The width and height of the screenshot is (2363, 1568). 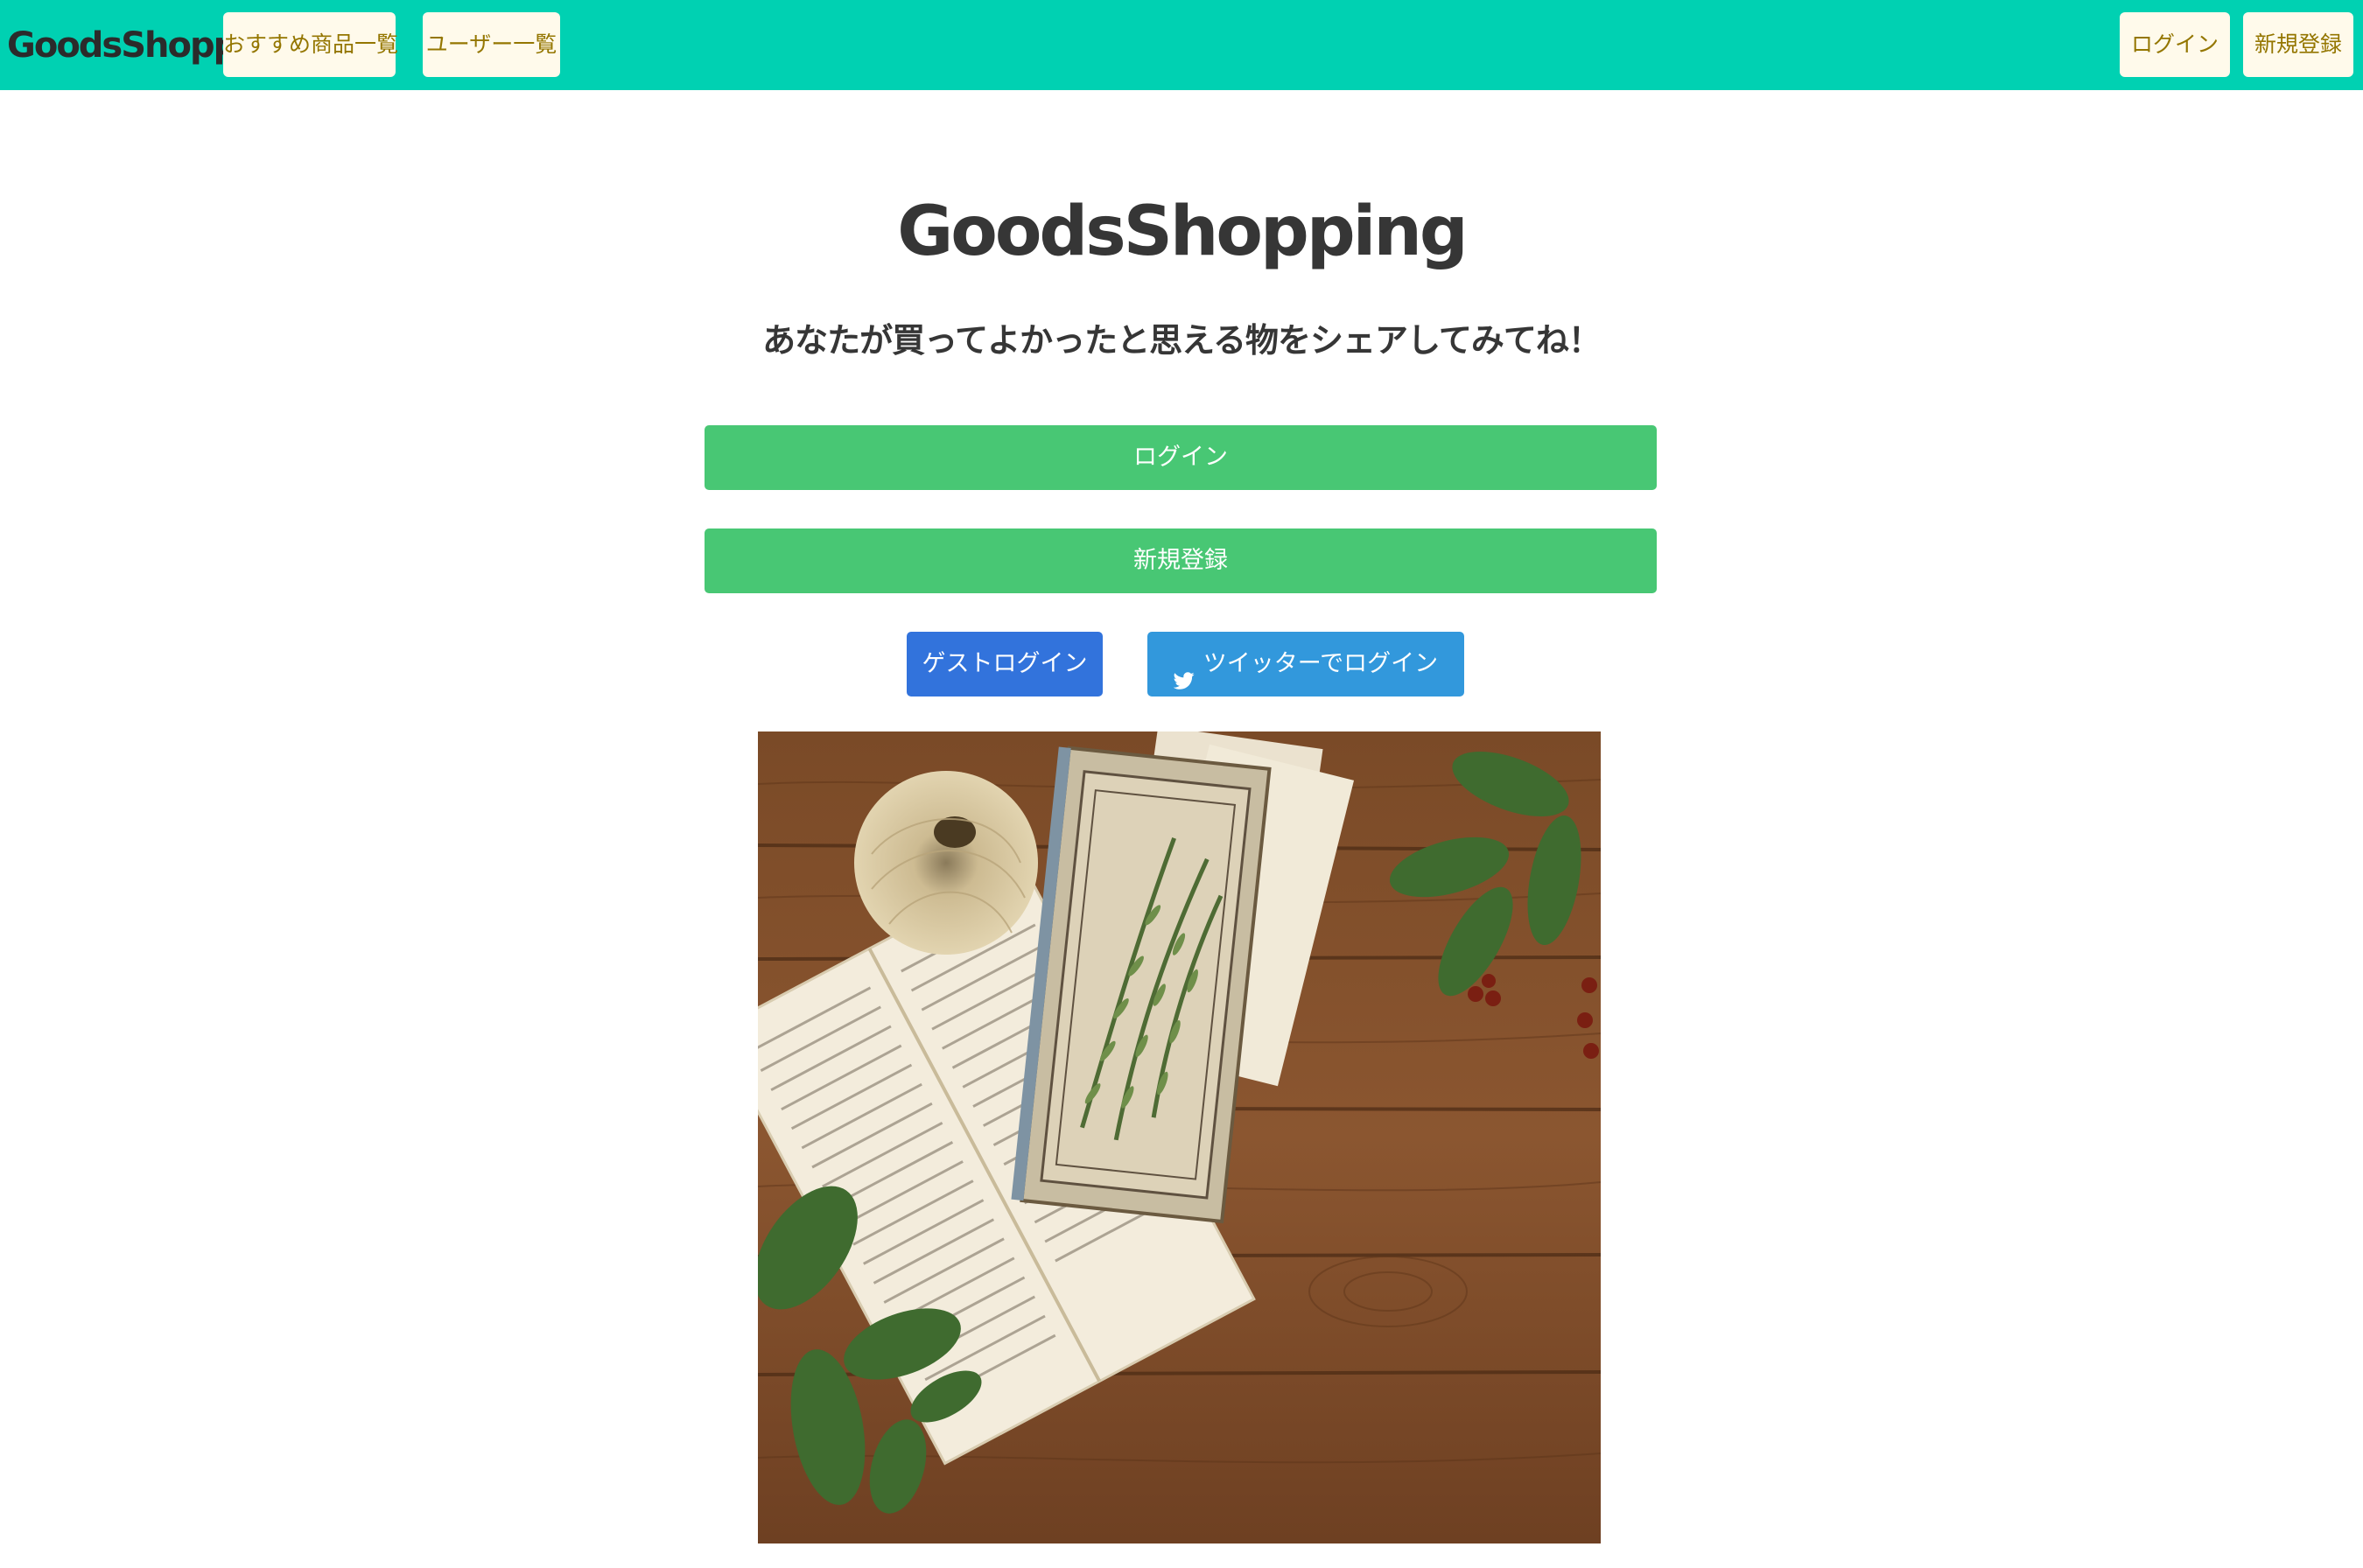 What do you see at coordinates (1181, 45) in the screenshot?
I see `top-navbar: GoodsShopping おすすめ商品一覧 ユーザー一覧 ログイン 新規登録` at bounding box center [1181, 45].